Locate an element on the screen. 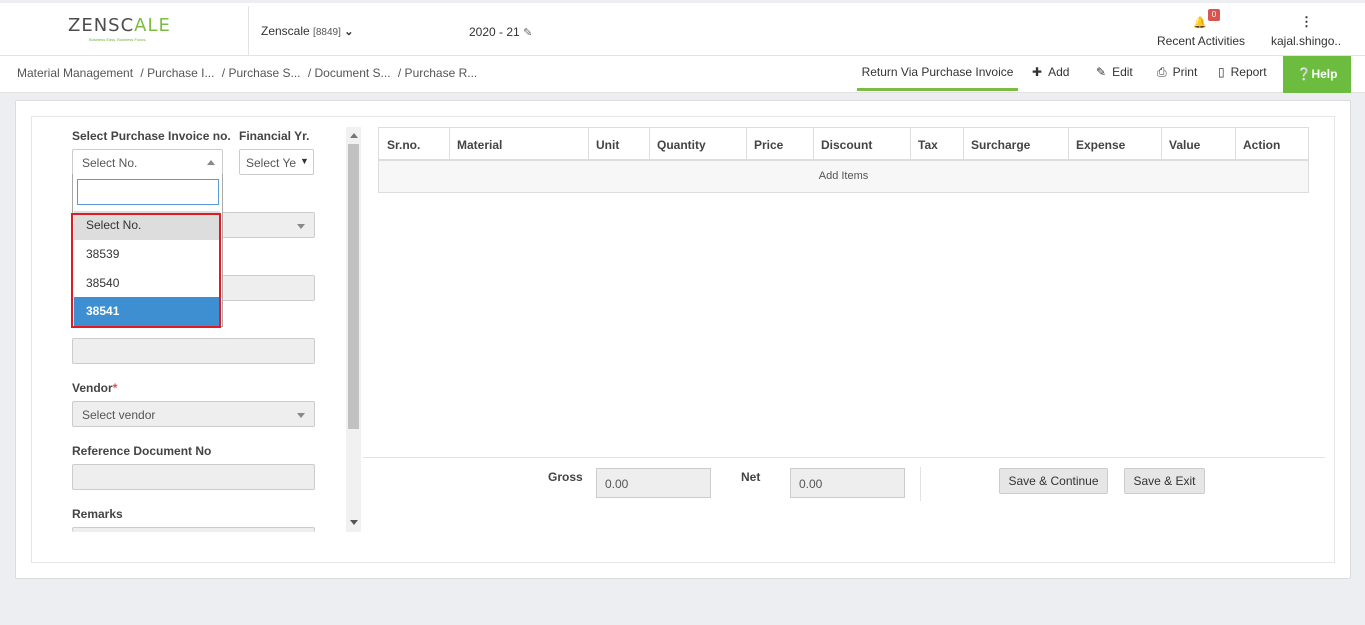 The image size is (1365, 625). column-header: Price is located at coordinates (780, 143).